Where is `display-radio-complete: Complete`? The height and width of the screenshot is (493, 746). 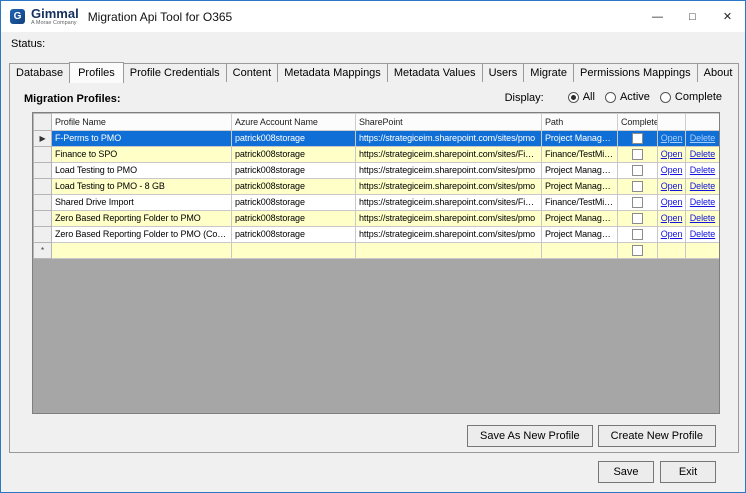
display-radio-complete: Complete is located at coordinates (690, 97).